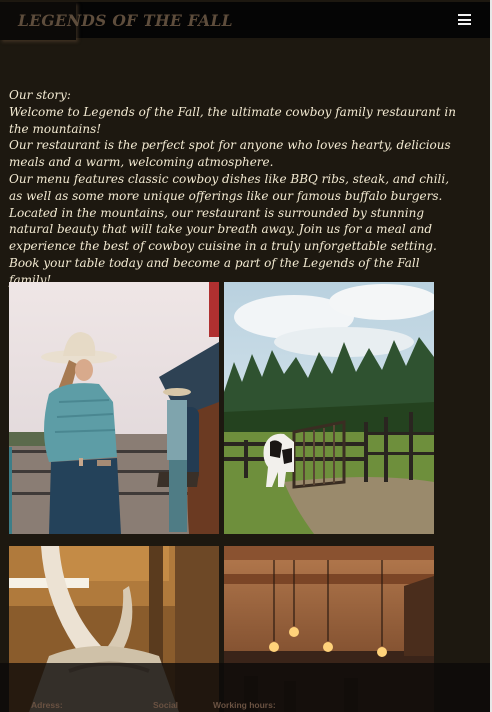 The image size is (492, 712). I want to click on hamburger-menu-icon, so click(464, 19).